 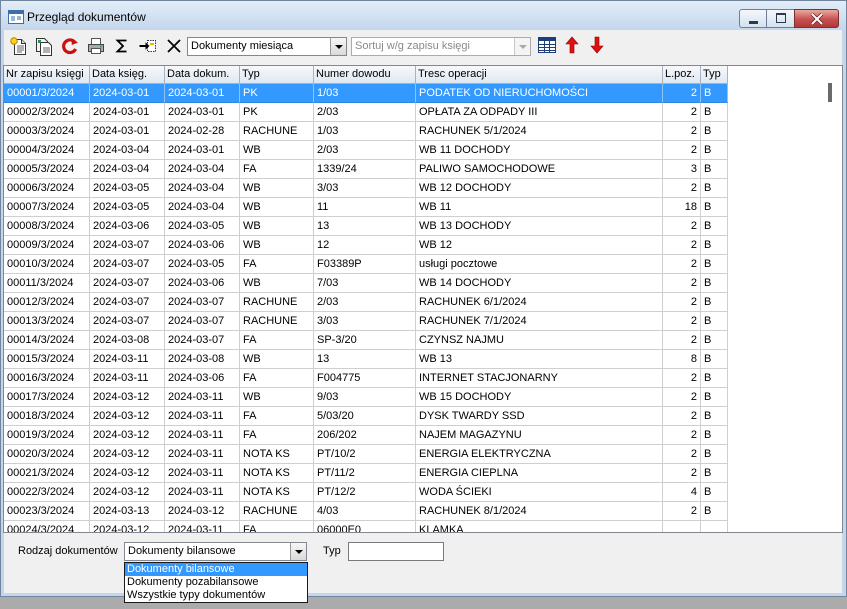 I want to click on dropdown-option: Dokumenty pozabilansowe, so click(x=216, y=582).